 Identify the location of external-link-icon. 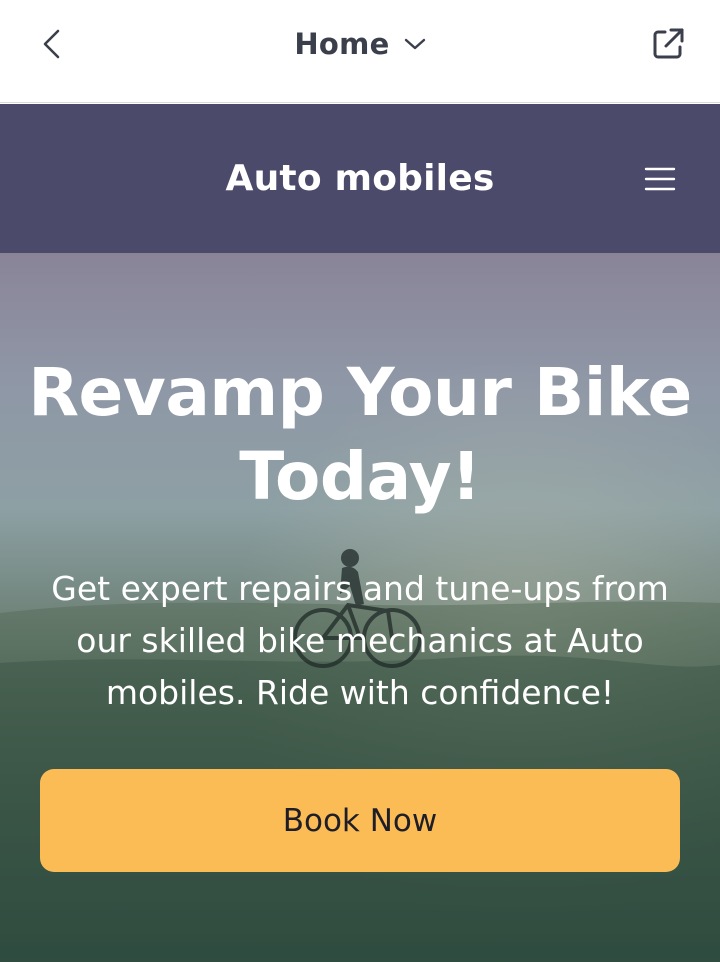
(668, 43).